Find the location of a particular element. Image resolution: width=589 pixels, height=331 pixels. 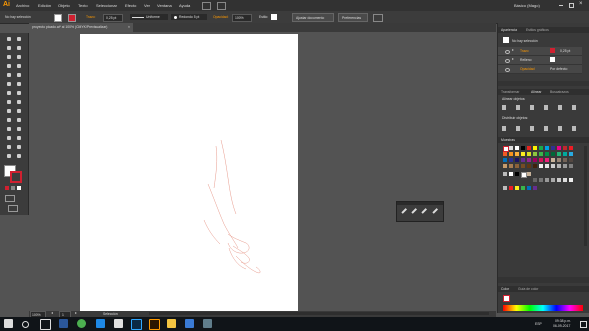

variable-width-profile: Uniforme is located at coordinates (149, 17).